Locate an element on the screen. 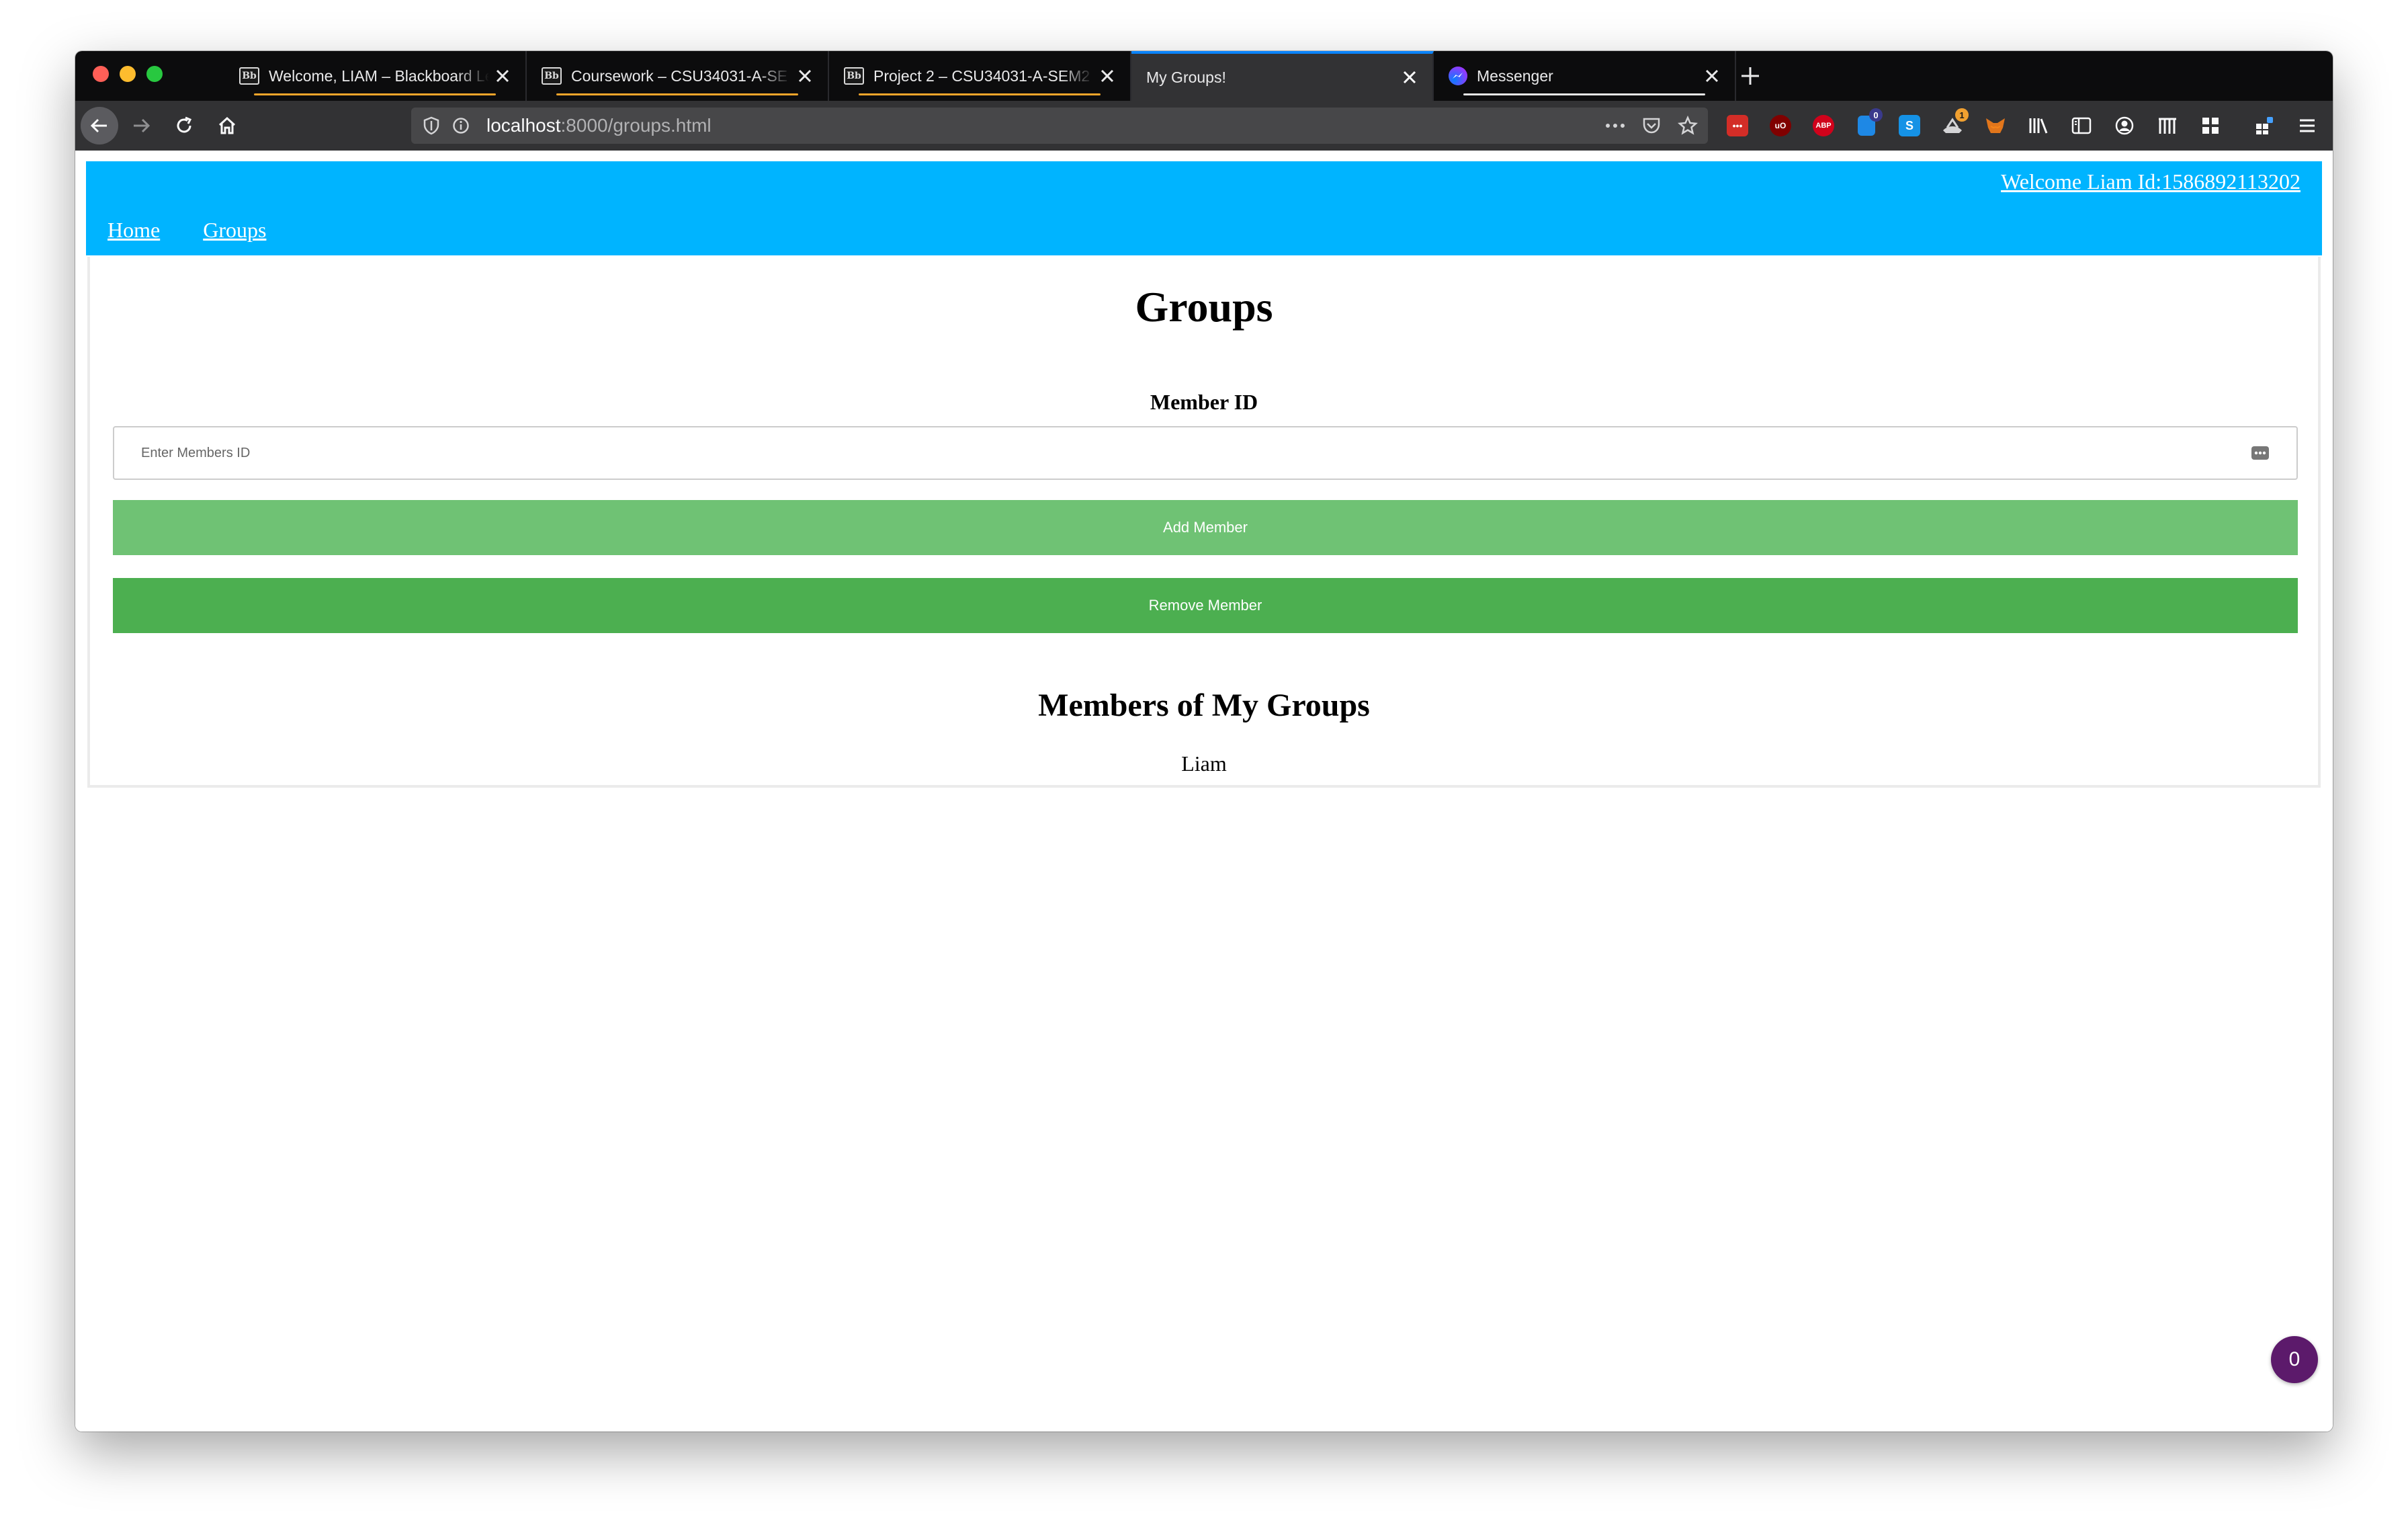 The height and width of the screenshot is (1531, 2408). hamburger-icon is located at coordinates (2307, 126).